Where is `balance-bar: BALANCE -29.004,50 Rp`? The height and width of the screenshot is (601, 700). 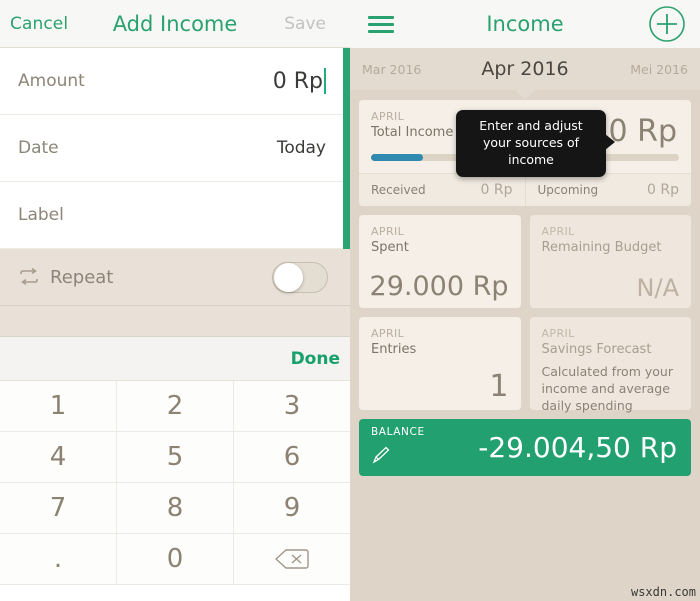 balance-bar: BALANCE -29.004,50 Rp is located at coordinates (525, 447).